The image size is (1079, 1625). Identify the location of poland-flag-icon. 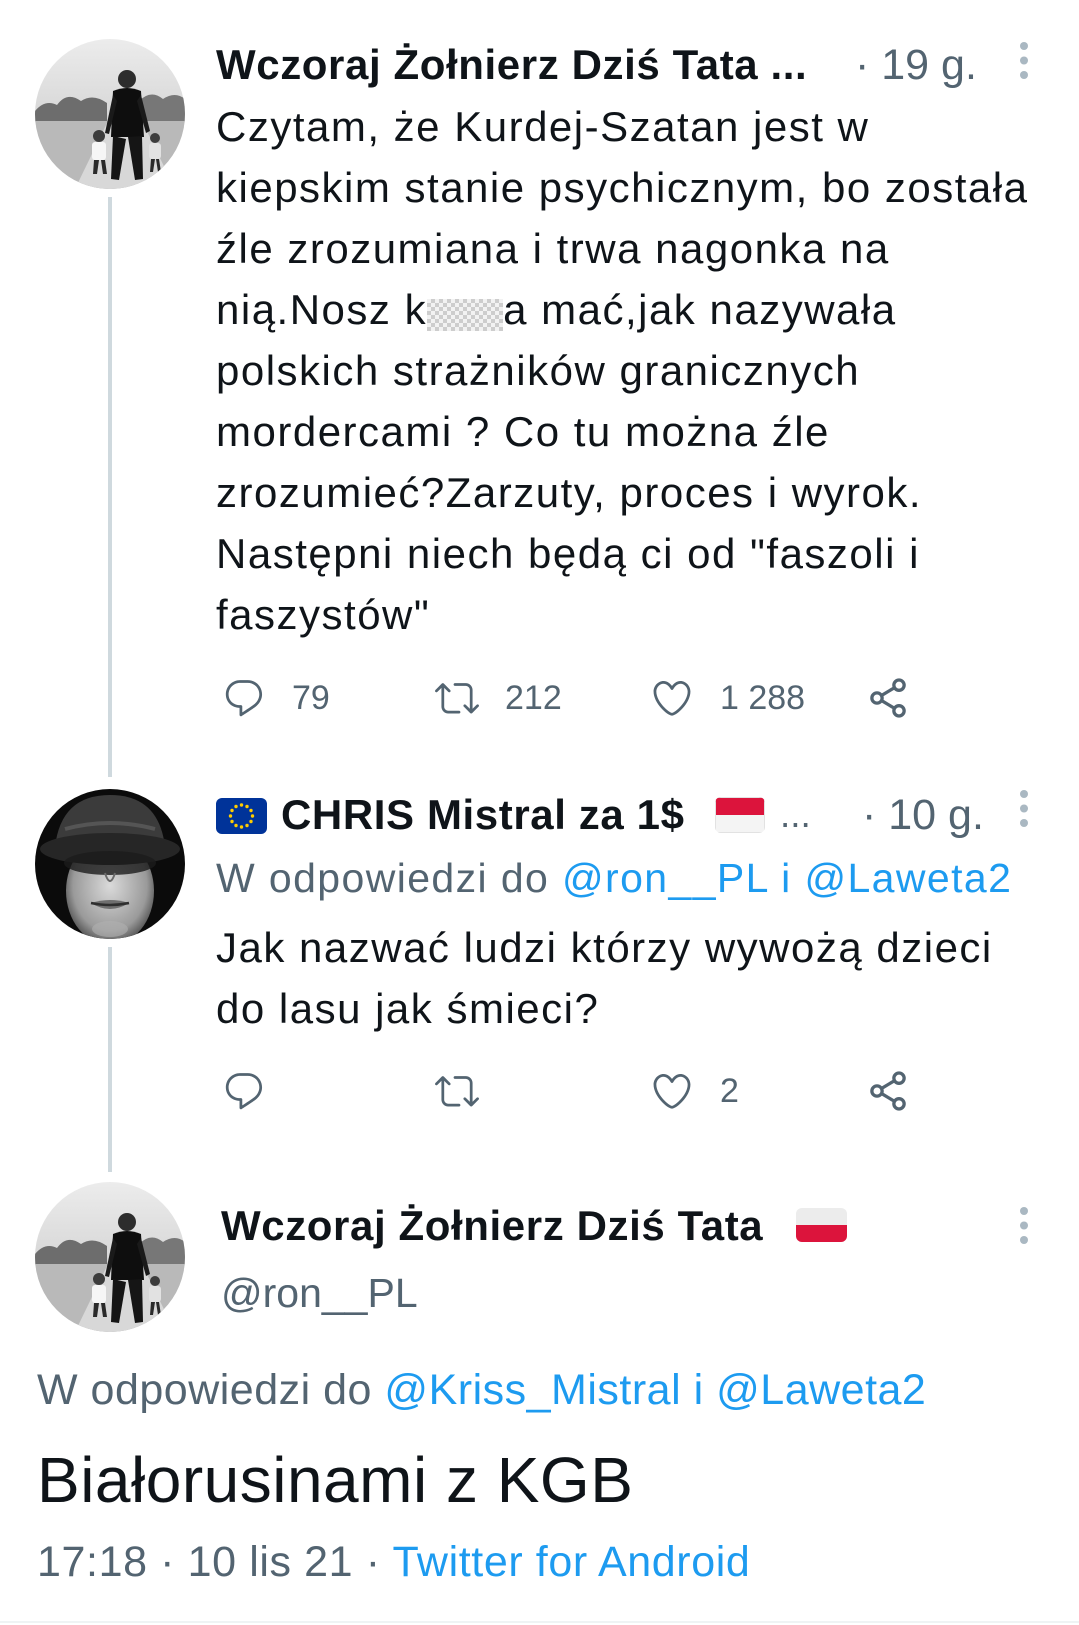
(821, 1225).